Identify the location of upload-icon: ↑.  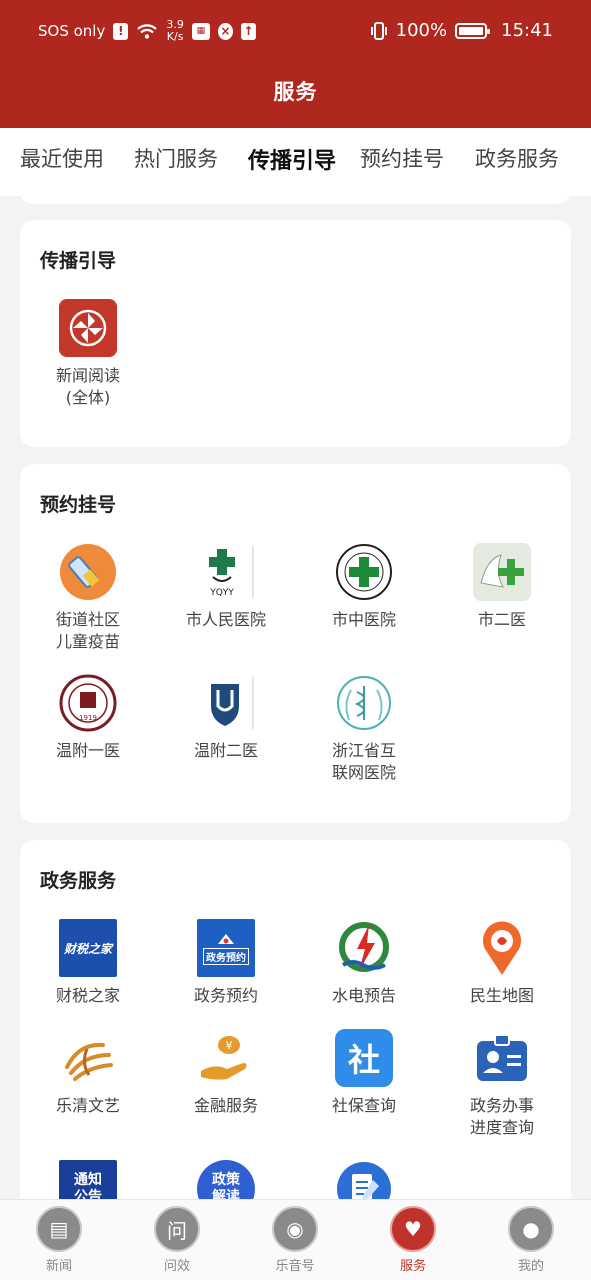
(248, 31).